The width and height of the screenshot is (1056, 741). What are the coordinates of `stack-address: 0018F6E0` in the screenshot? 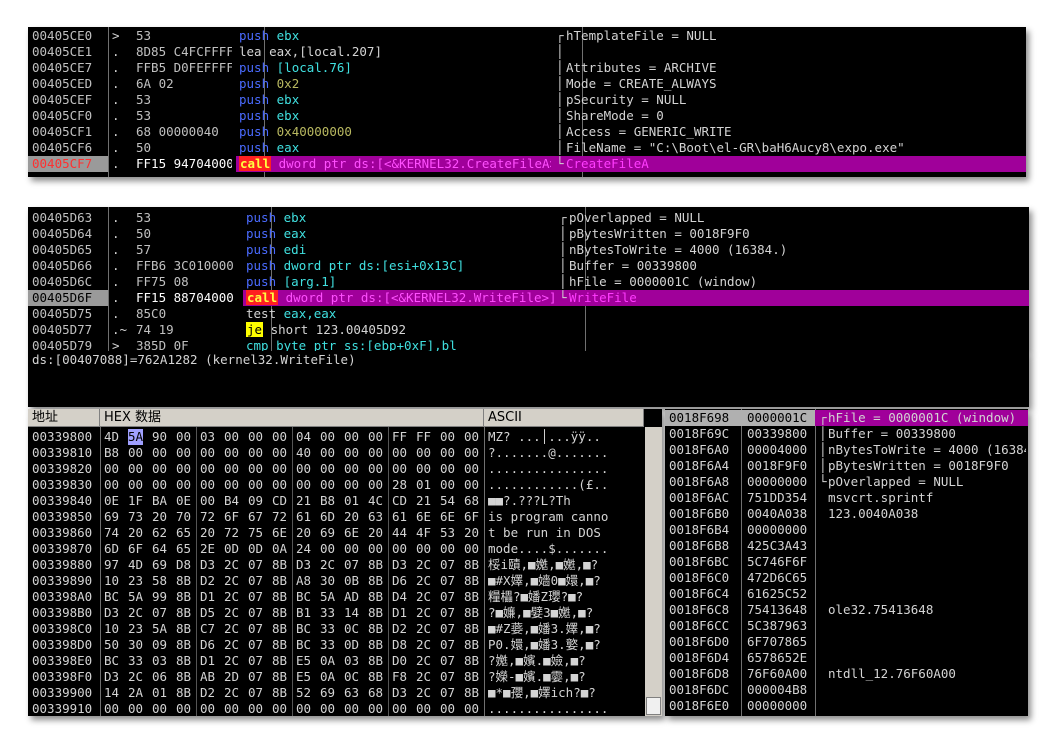 It's located at (699, 706).